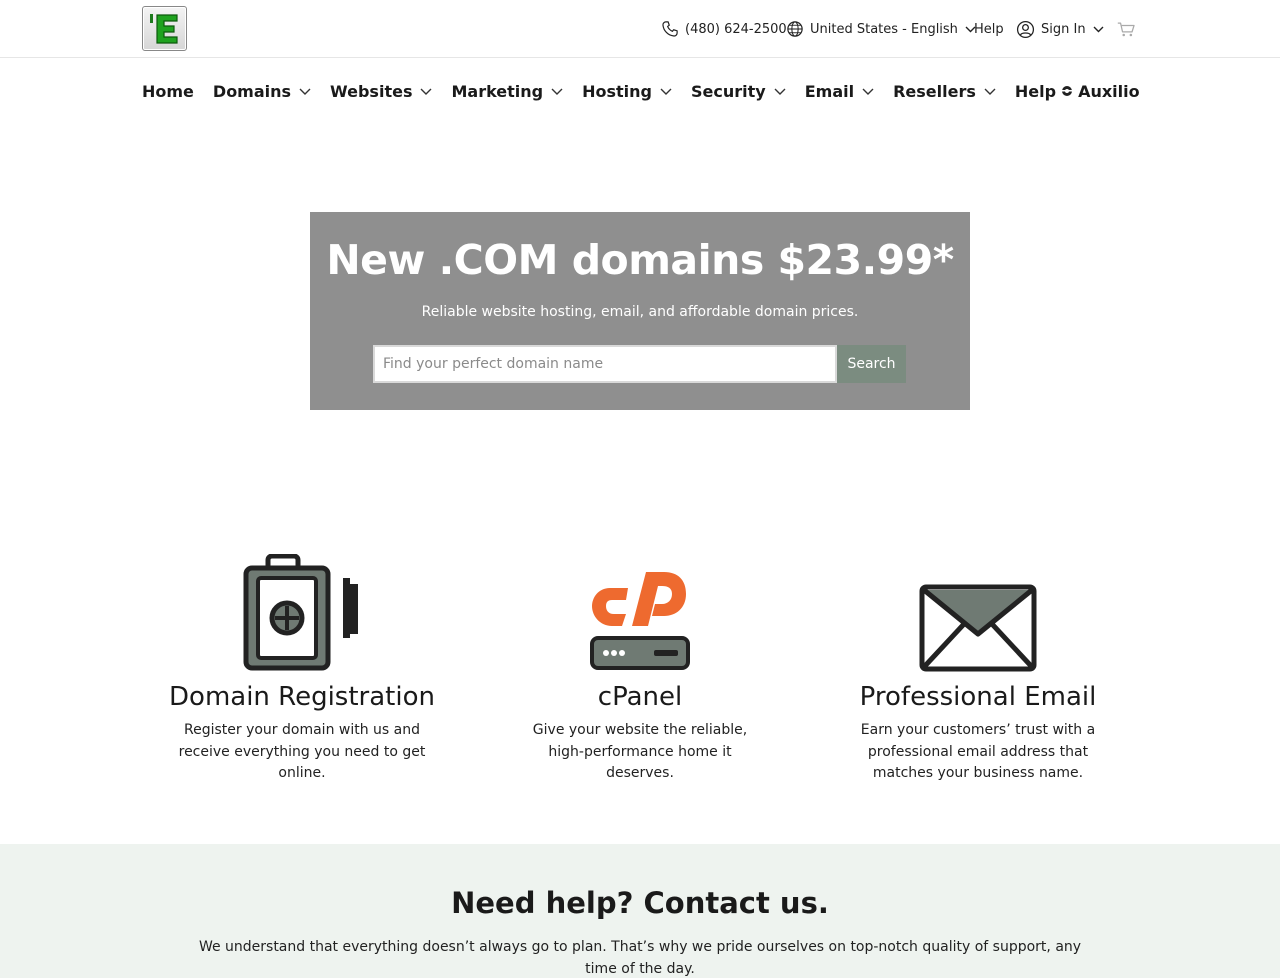 The width and height of the screenshot is (1280, 978). I want to click on phone-icon, so click(670, 29).